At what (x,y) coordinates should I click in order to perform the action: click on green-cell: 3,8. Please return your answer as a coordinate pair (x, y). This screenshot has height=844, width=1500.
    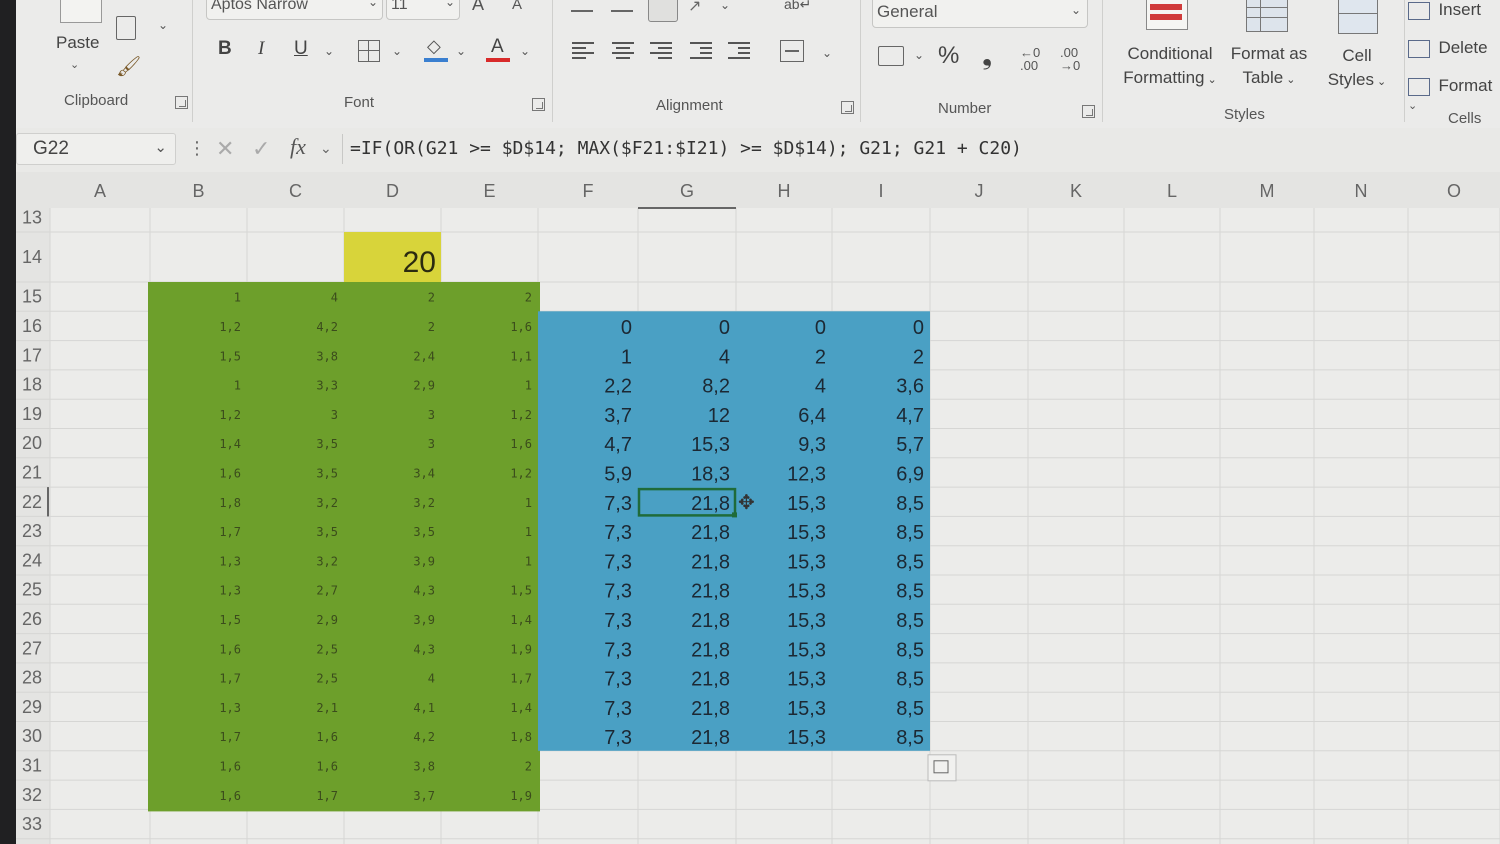
    Looking at the image, I should click on (424, 766).